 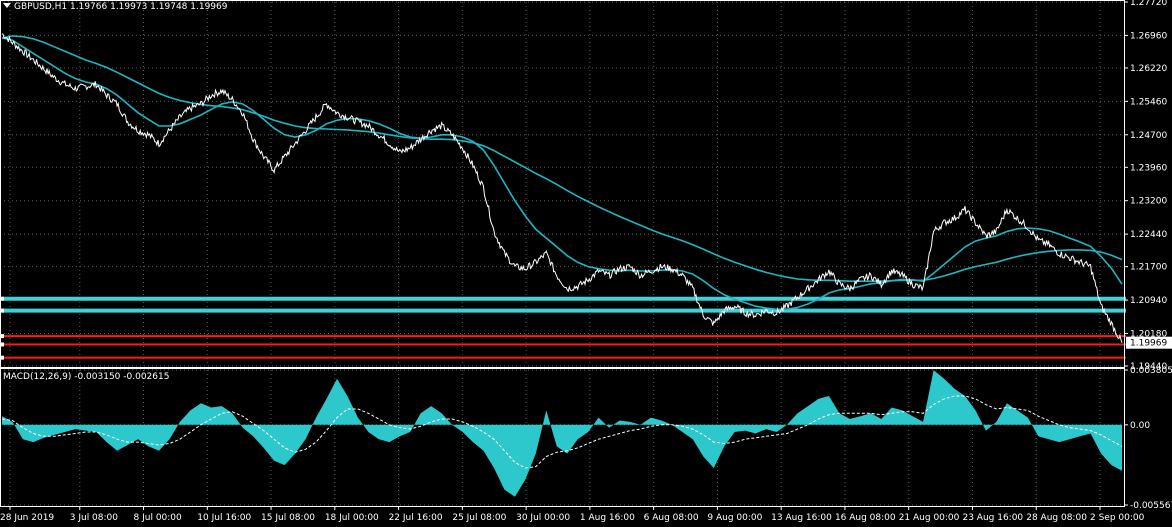 I want to click on price-y-tick-label: 1.23200, so click(x=1148, y=202).